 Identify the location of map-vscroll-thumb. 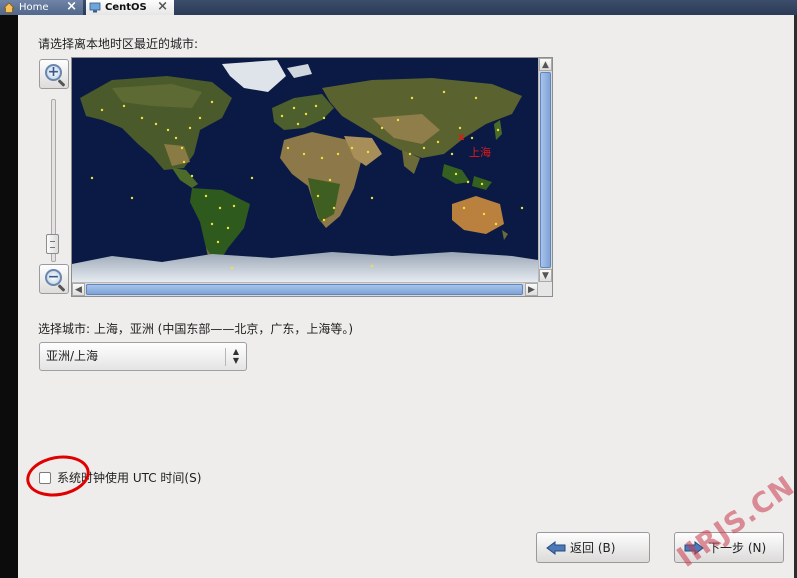
(545, 170).